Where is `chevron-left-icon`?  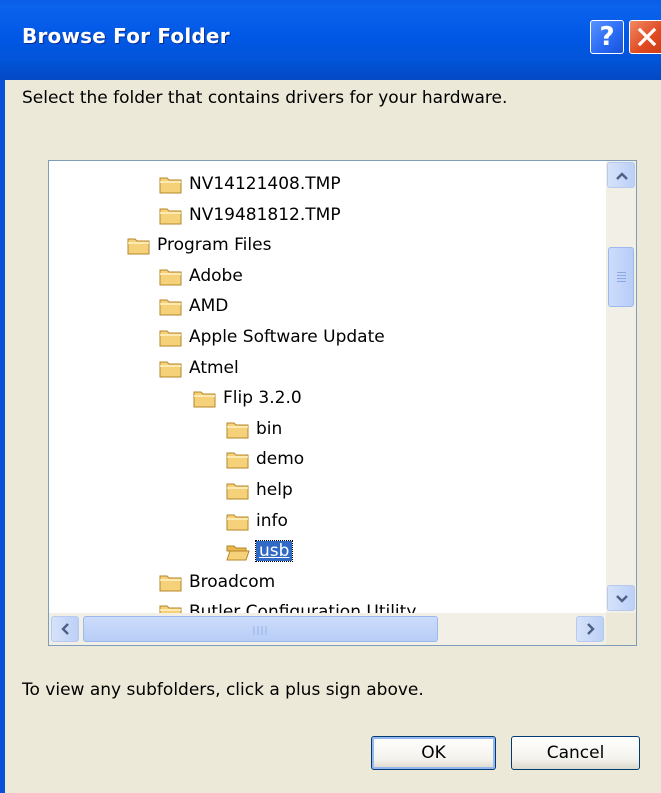
chevron-left-icon is located at coordinates (65, 629).